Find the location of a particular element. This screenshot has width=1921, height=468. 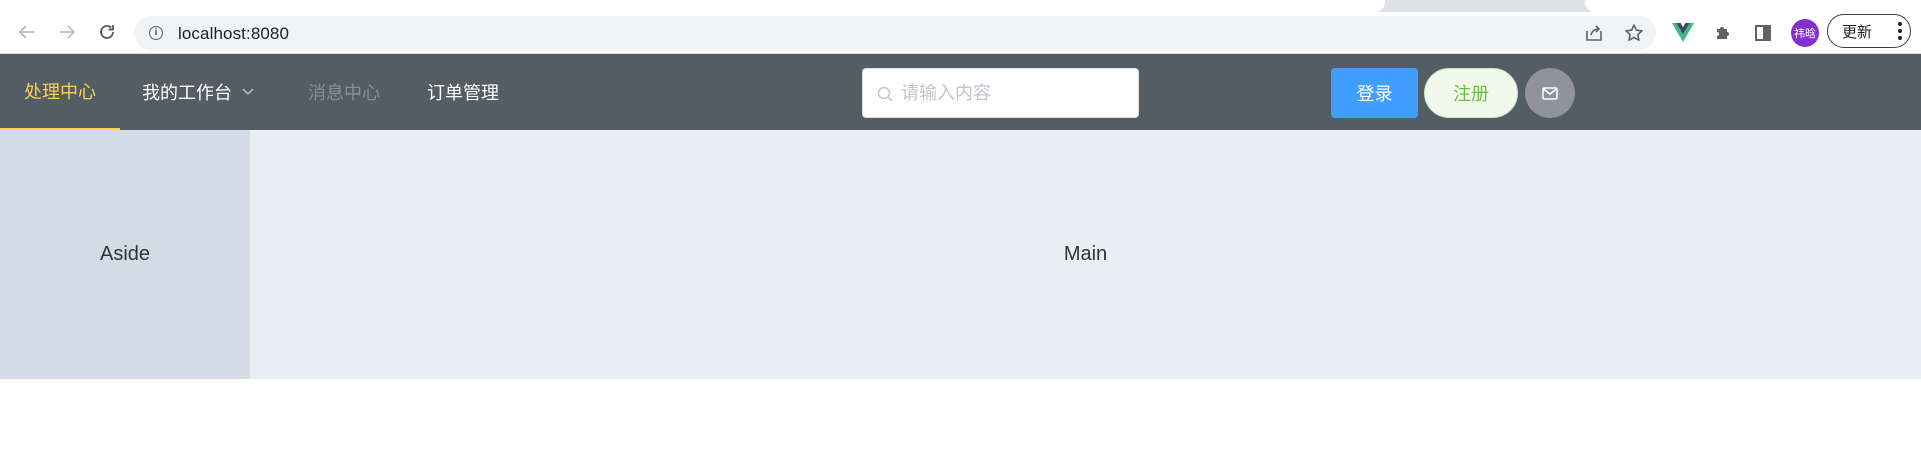

back-button is located at coordinates (27, 32).